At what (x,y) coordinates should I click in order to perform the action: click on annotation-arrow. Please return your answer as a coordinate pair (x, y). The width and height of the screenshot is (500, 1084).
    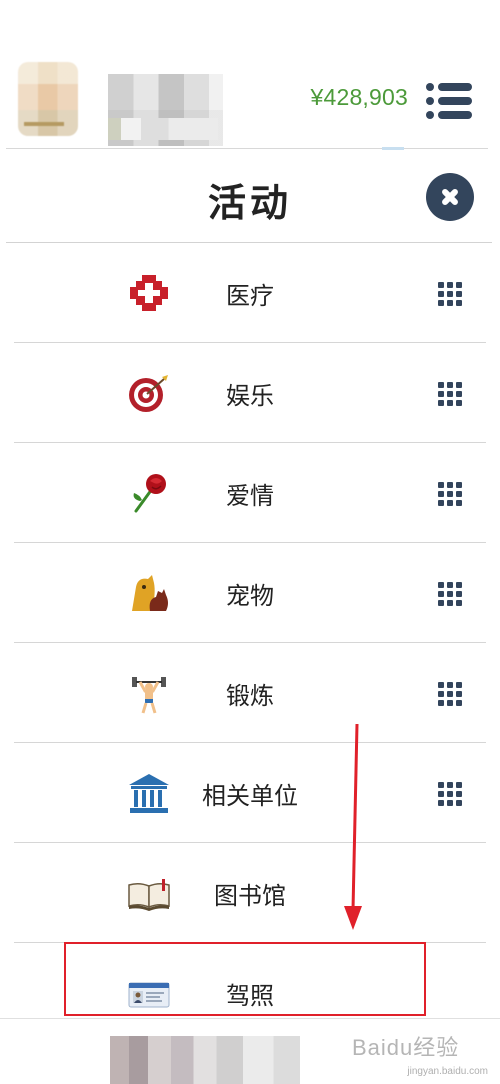
    Looking at the image, I should click on (353, 826).